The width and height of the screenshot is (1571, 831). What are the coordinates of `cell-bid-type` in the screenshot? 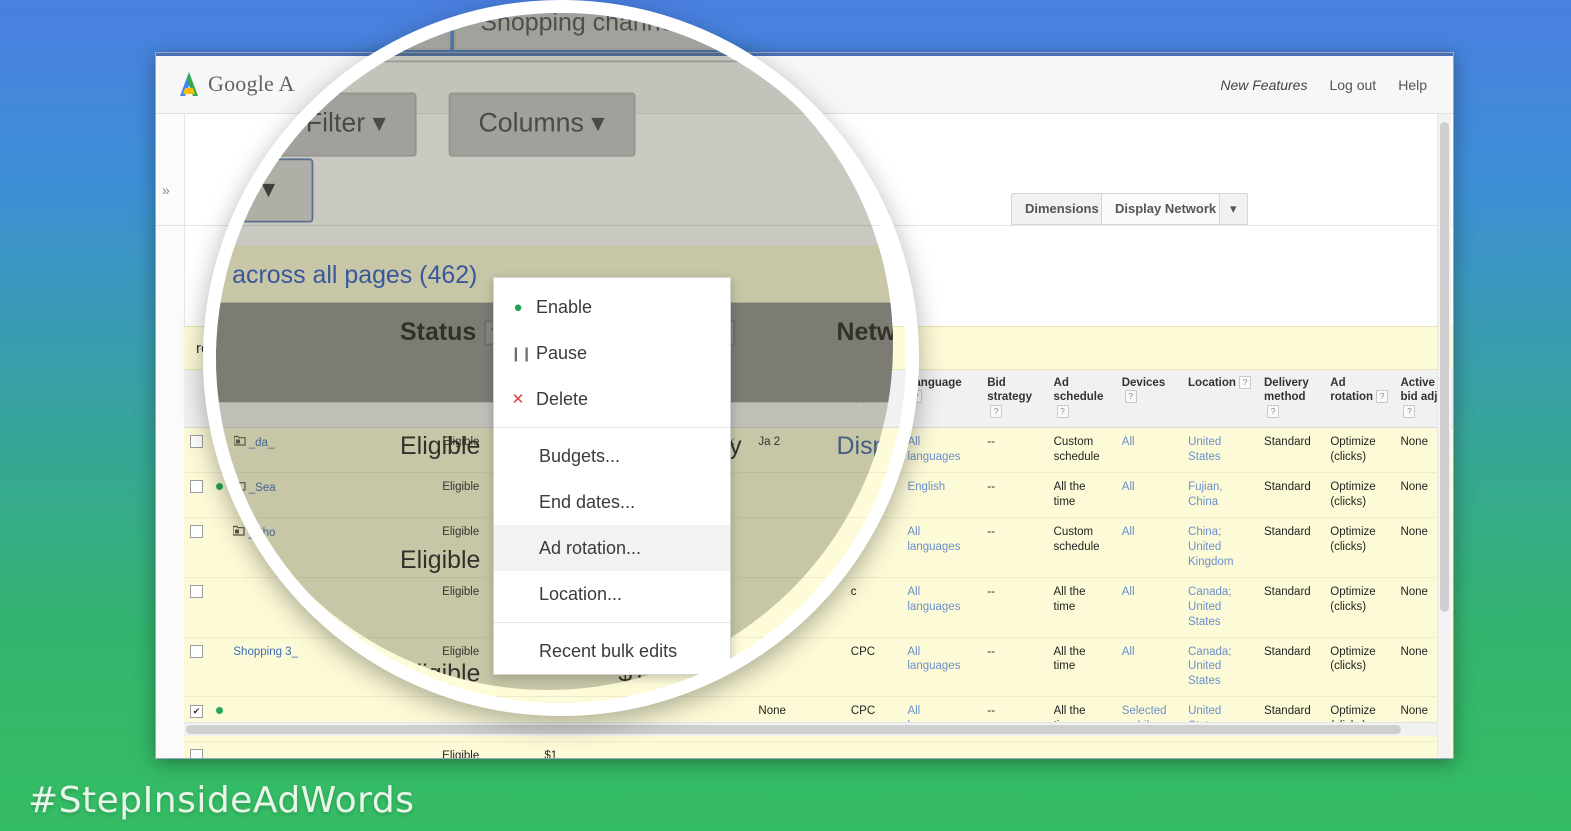 It's located at (873, 750).